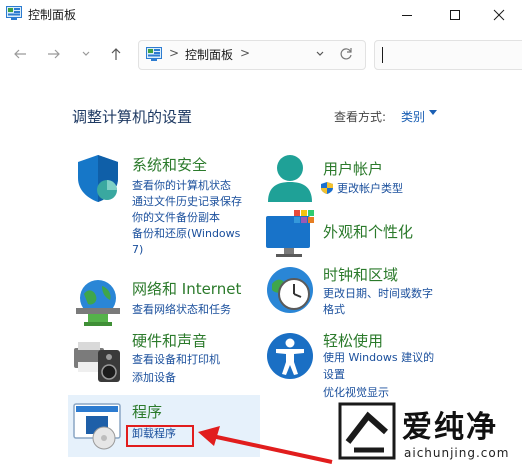 The width and height of the screenshot is (522, 466). Describe the element at coordinates (209, 54) in the screenshot. I see `breadcrumb-control-panel: 控制面板` at that location.